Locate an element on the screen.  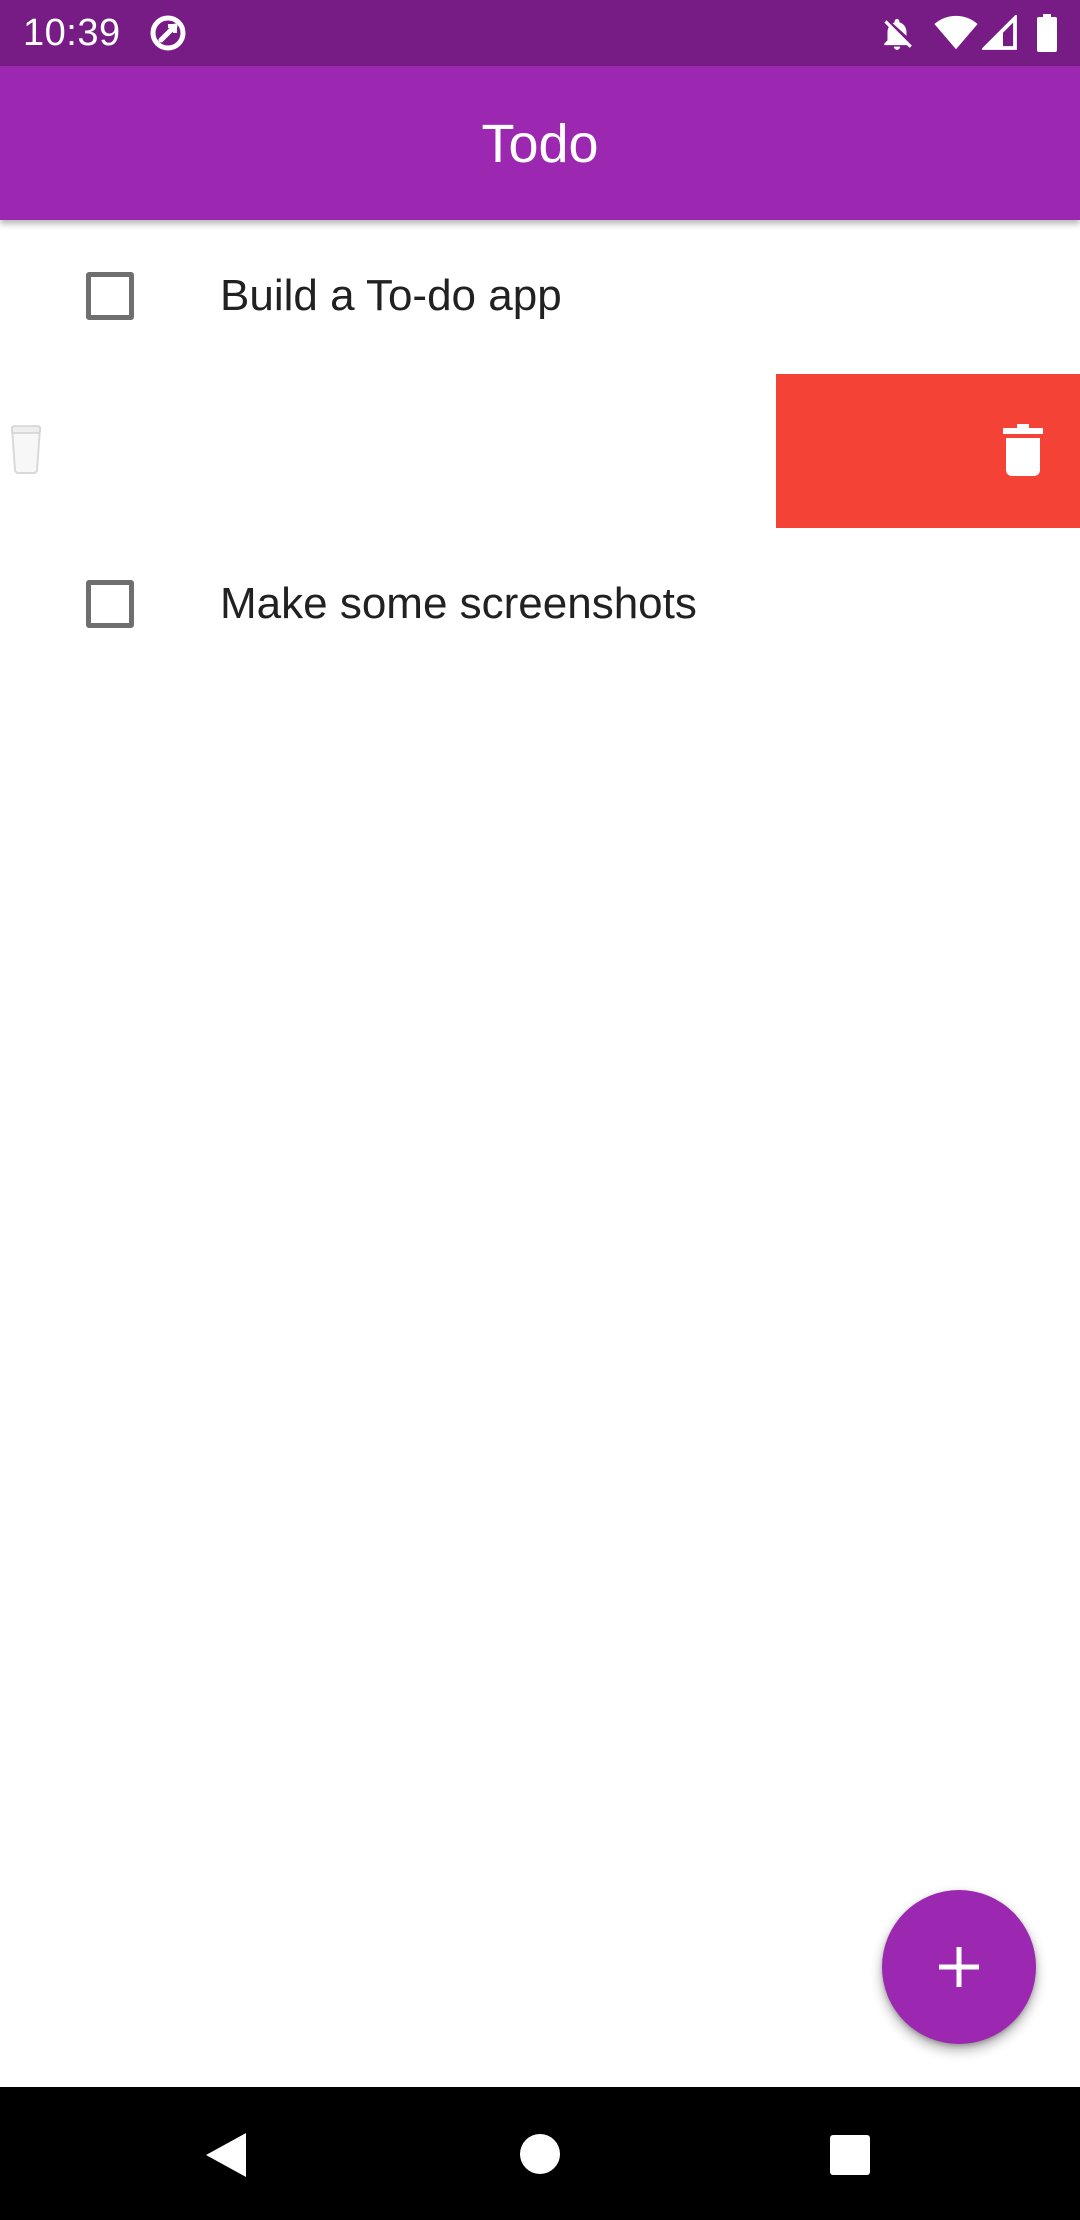
delete-icon is located at coordinates (1023, 450).